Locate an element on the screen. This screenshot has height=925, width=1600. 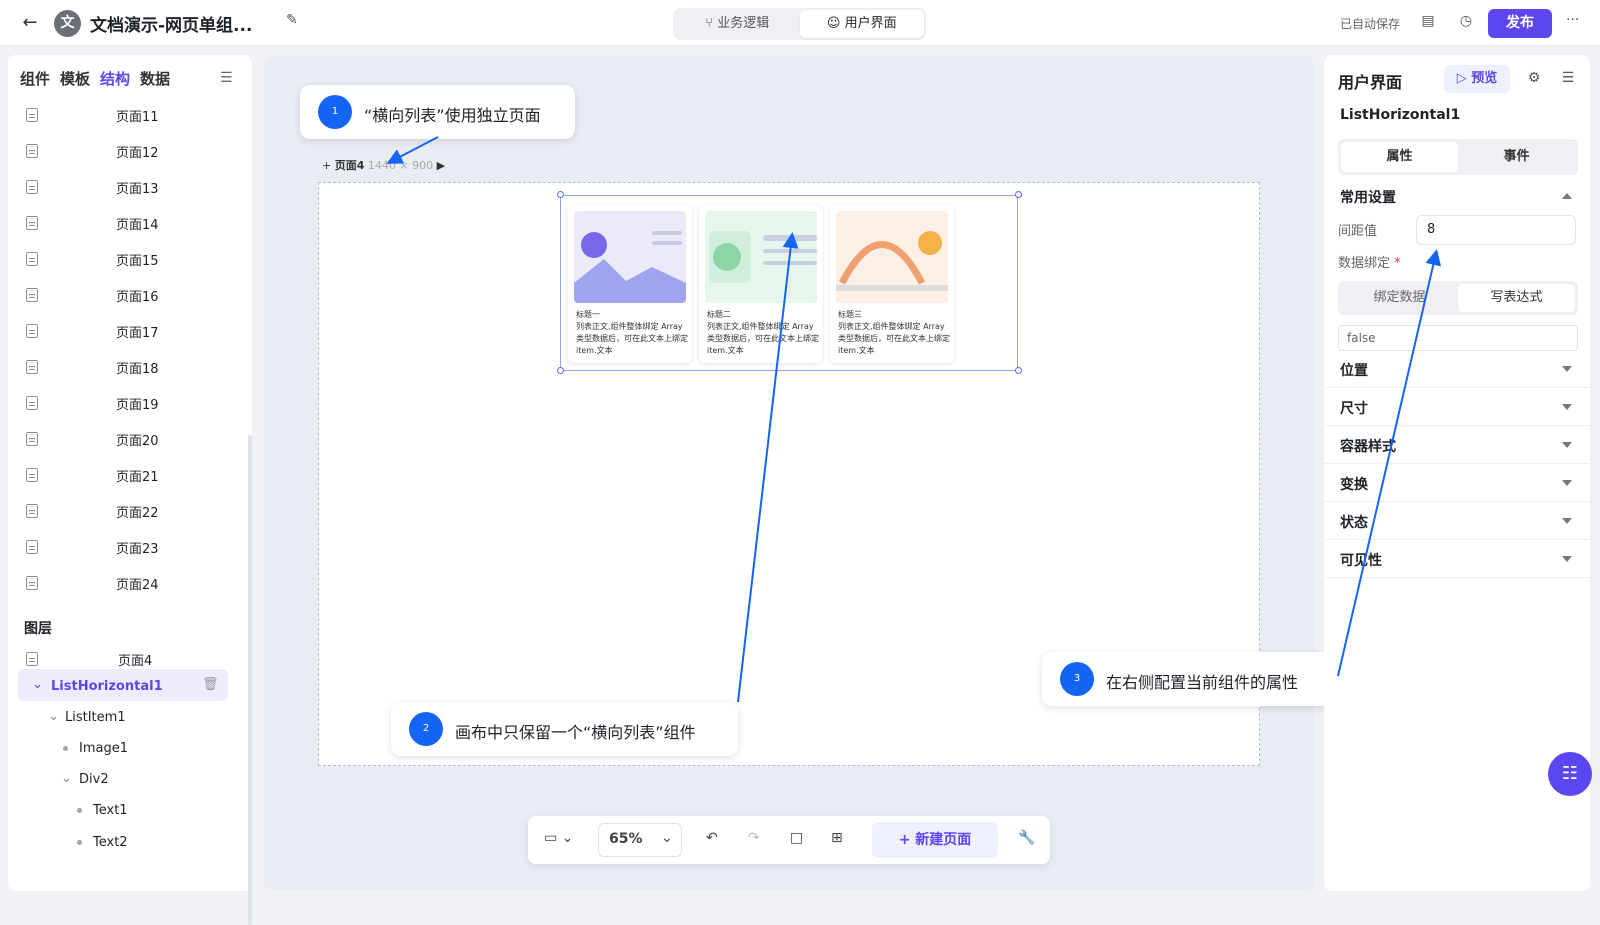
list-item: 页面17 is located at coordinates (126, 335).